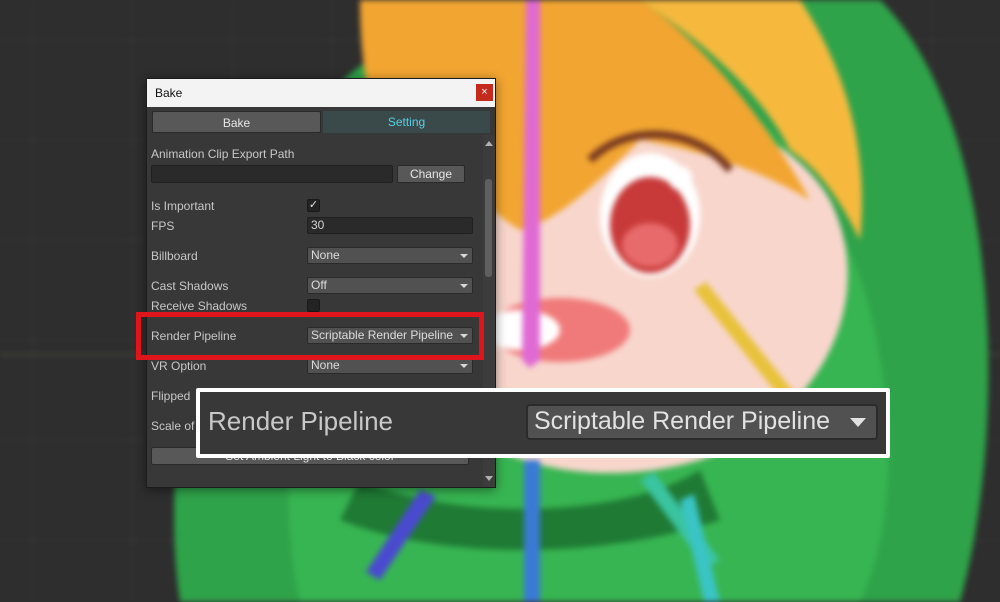  What do you see at coordinates (313, 205) in the screenshot?
I see `is-important-checkbox: ✓` at bounding box center [313, 205].